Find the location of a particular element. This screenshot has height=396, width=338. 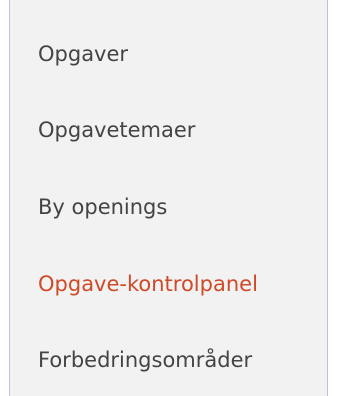

menu-item-forbedringsomraader: Forbedringsområder is located at coordinates (145, 360).